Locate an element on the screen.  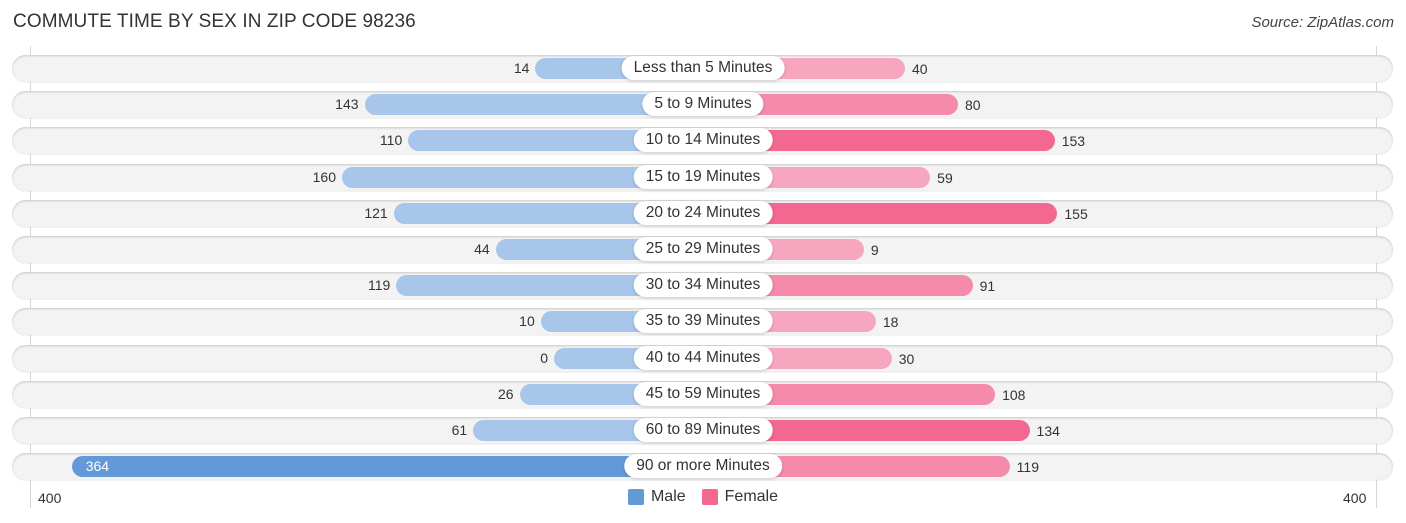
value-label-female: 119 is located at coordinates (1027, 467).